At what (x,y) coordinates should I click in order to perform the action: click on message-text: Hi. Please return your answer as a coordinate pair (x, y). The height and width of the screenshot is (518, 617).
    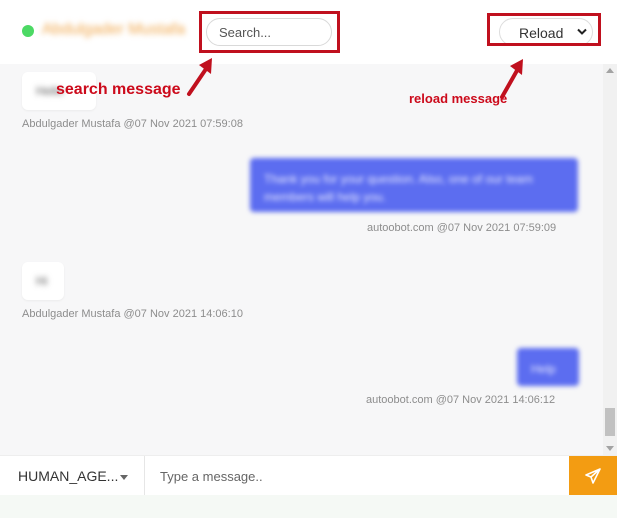
    Looking at the image, I should click on (42, 281).